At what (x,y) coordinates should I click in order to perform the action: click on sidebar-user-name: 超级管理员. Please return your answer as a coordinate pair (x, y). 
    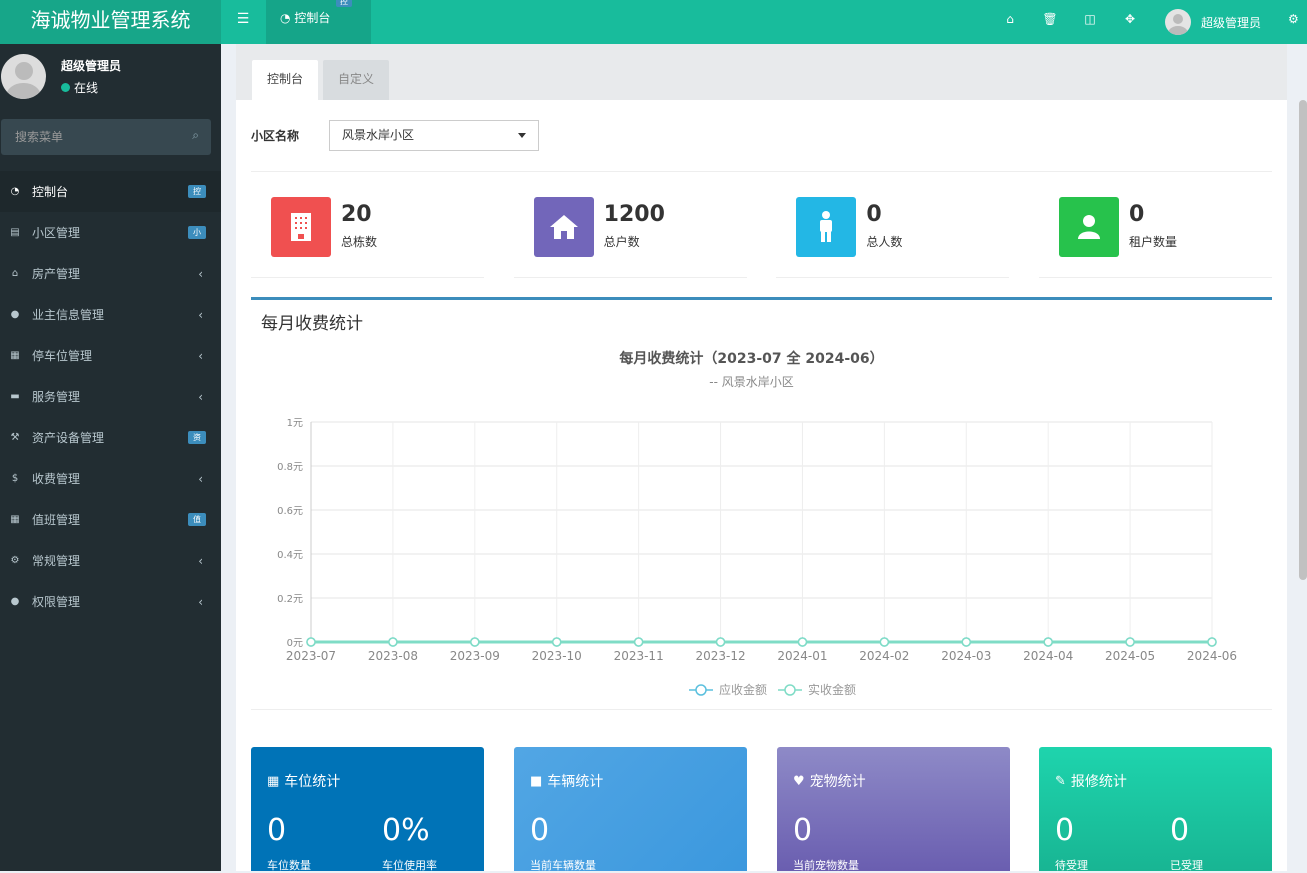
    Looking at the image, I should click on (91, 66).